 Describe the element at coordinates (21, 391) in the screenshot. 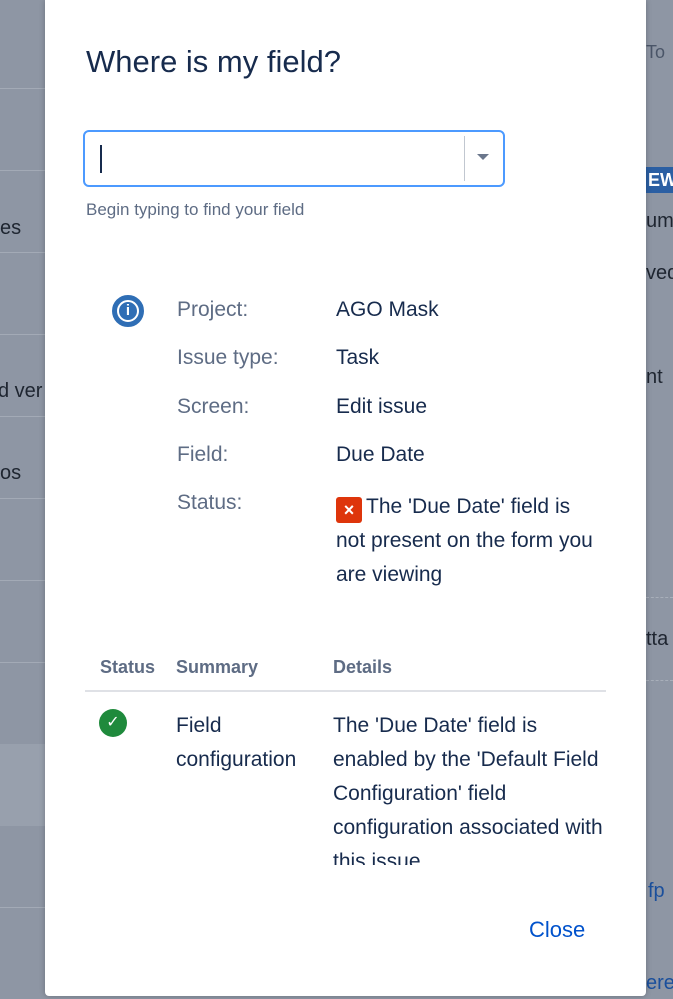

I see `bg-text-fragment: d ver` at that location.